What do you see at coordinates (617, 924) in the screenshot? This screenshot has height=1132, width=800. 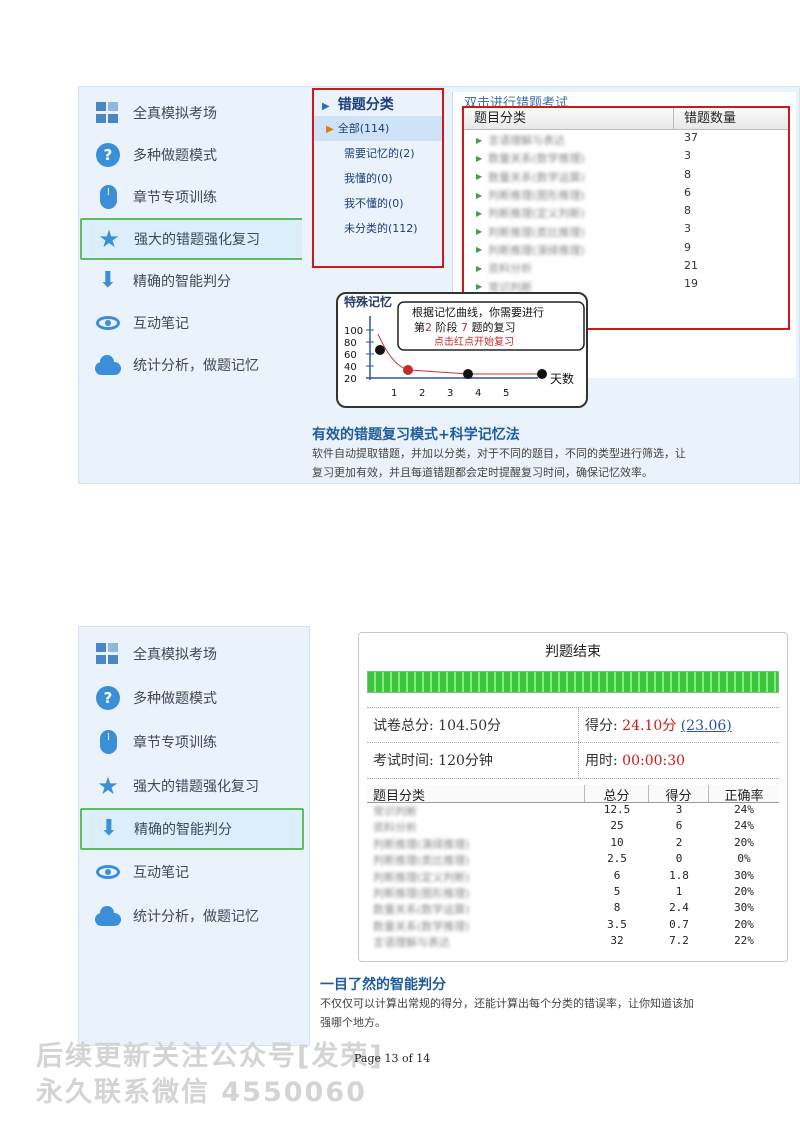 I see `row-total: 3.5` at bounding box center [617, 924].